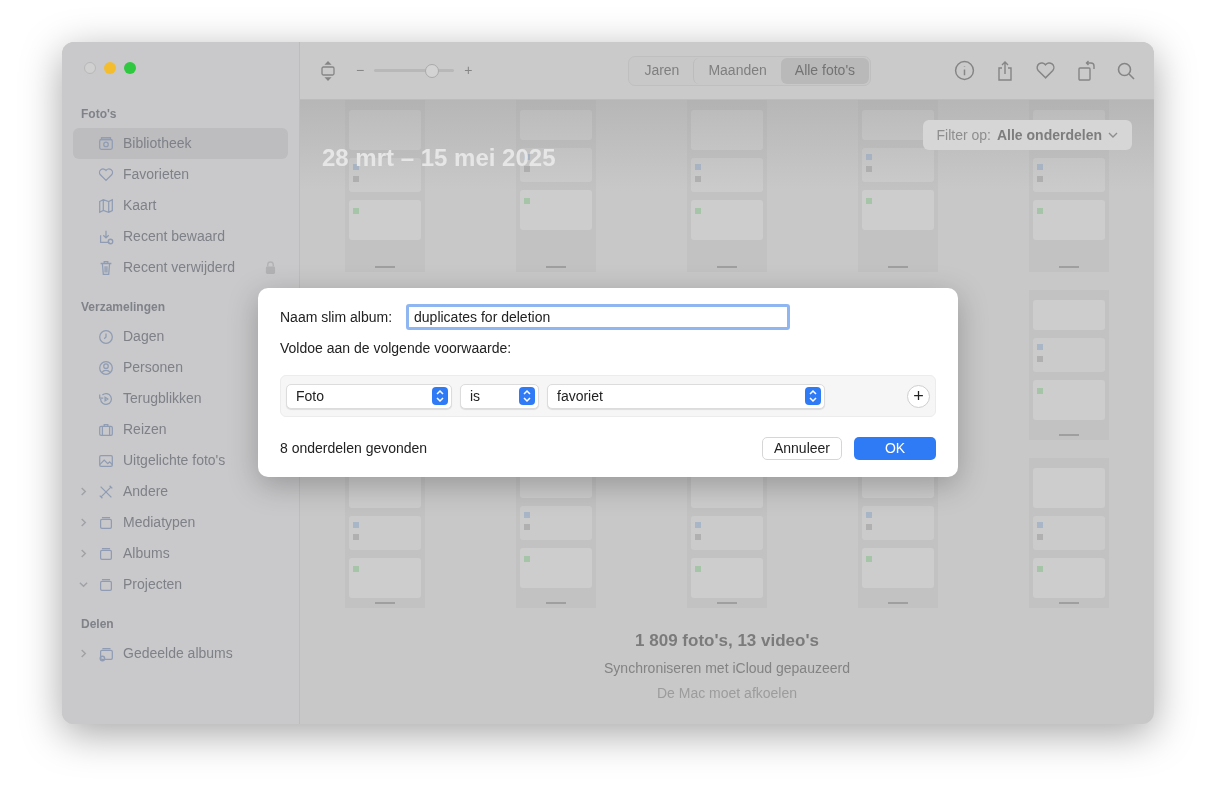 Image resolution: width=1216 pixels, height=806 pixels. I want to click on sidebar-item: Albums, so click(180, 553).